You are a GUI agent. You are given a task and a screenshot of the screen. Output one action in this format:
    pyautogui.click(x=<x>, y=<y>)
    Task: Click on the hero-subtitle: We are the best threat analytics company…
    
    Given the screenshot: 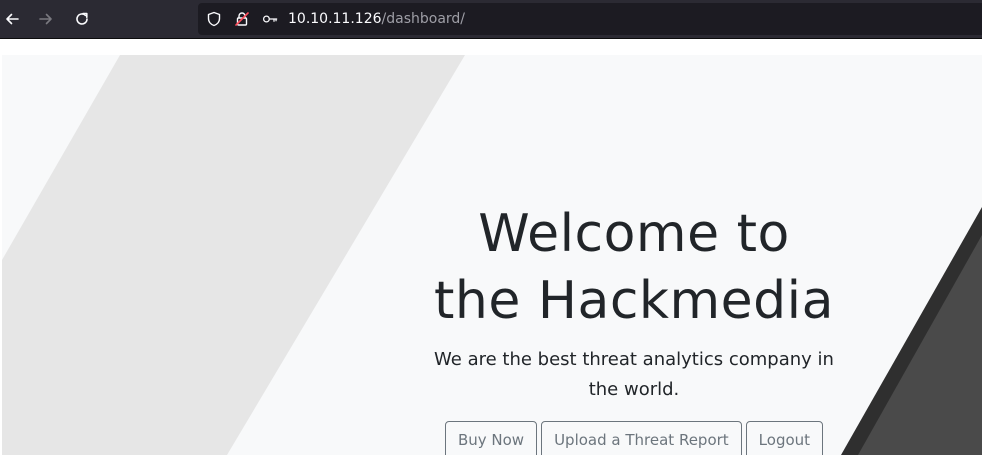 What is the action you would take?
    pyautogui.click(x=634, y=374)
    